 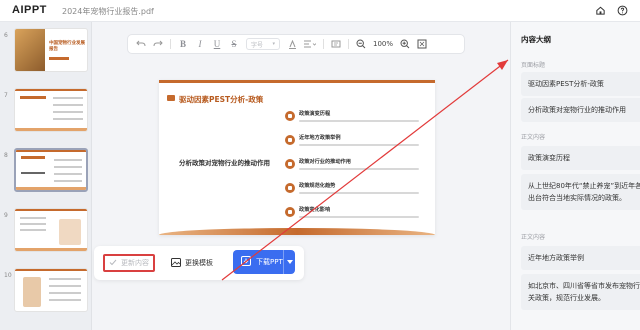 I want to click on font-size-select: 字号 ▾, so click(x=263, y=44).